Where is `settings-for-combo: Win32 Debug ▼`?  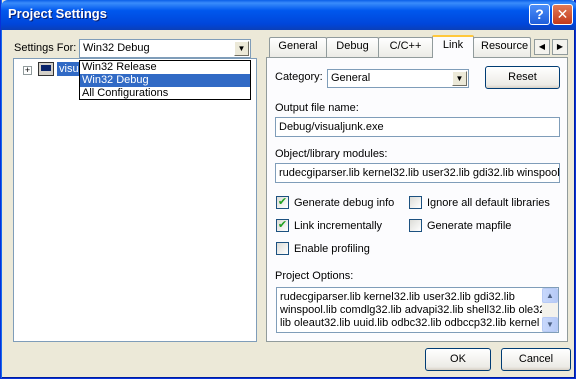
settings-for-combo: Win32 Debug ▼ is located at coordinates (165, 48).